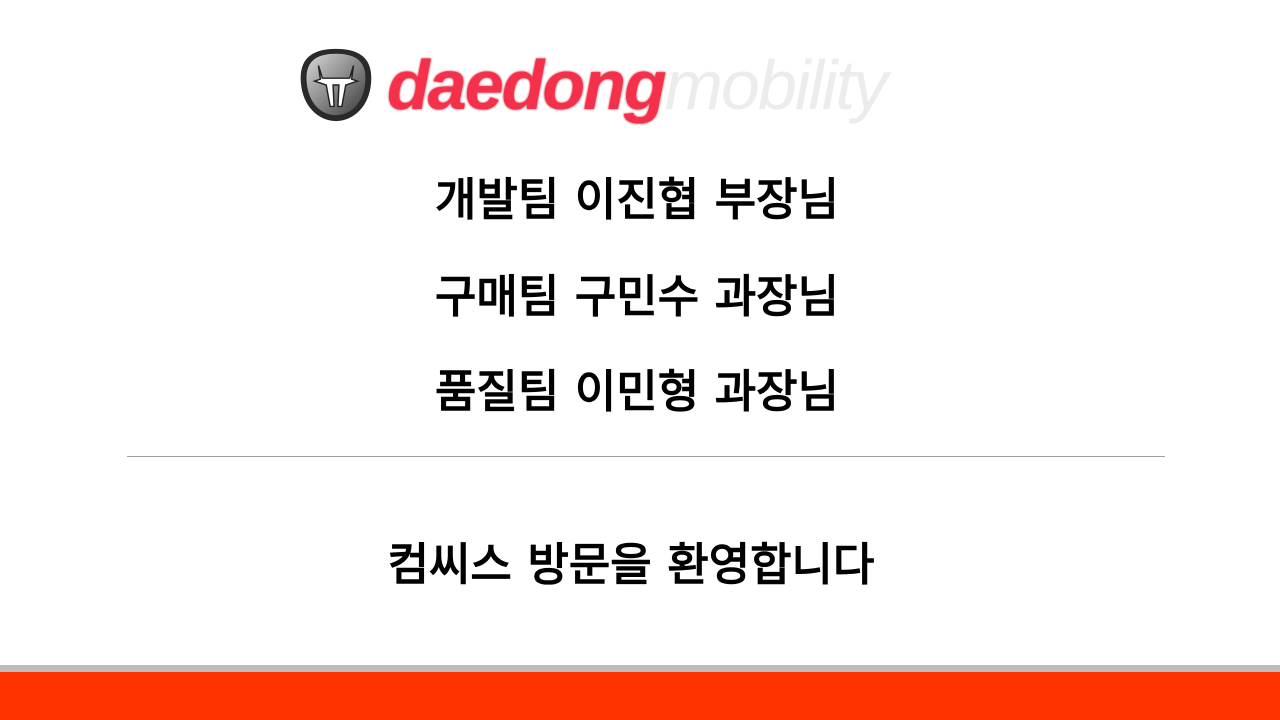 The image size is (1280, 720). What do you see at coordinates (646, 456) in the screenshot?
I see `divider-line` at bounding box center [646, 456].